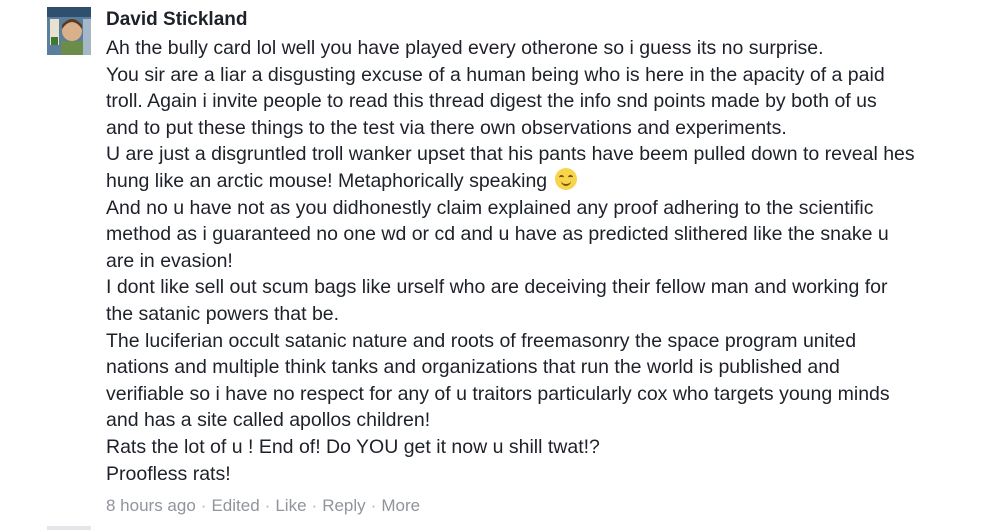  Describe the element at coordinates (69, 528) in the screenshot. I see `next-comment-avatar-edge` at that location.